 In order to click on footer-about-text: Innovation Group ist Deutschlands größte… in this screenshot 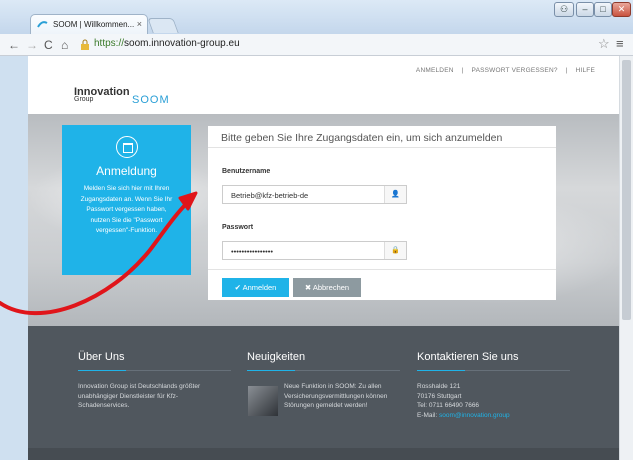, I will do `click(139, 396)`.